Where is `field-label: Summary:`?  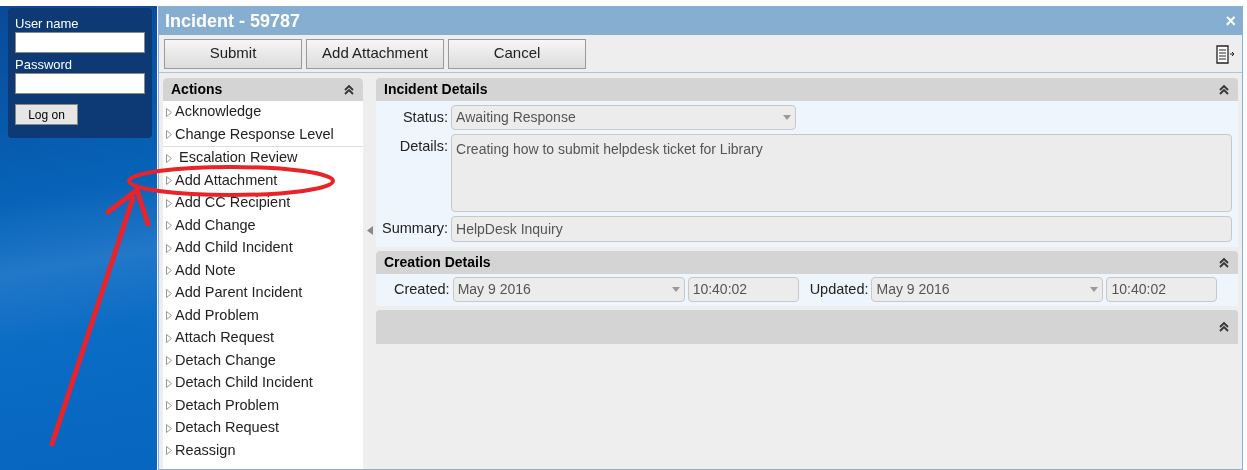 field-label: Summary: is located at coordinates (415, 228).